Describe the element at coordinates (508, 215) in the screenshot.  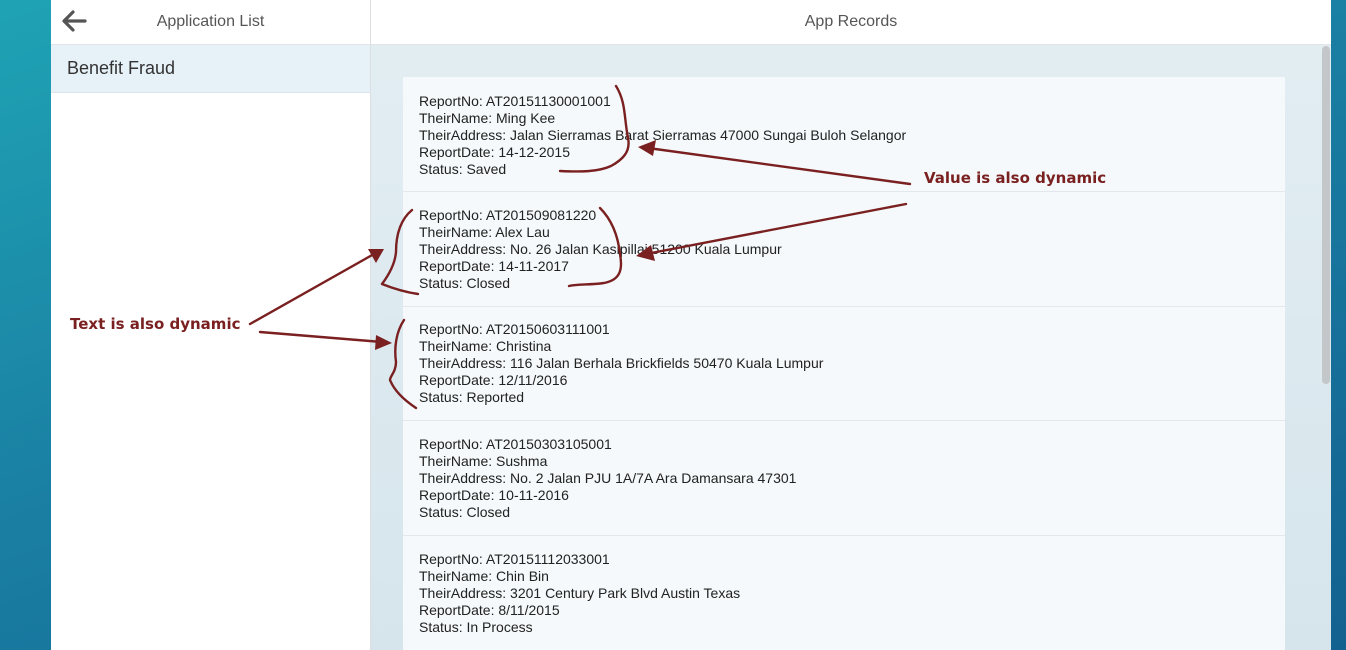
I see `report-no: ReportNo: AT201509081220` at that location.